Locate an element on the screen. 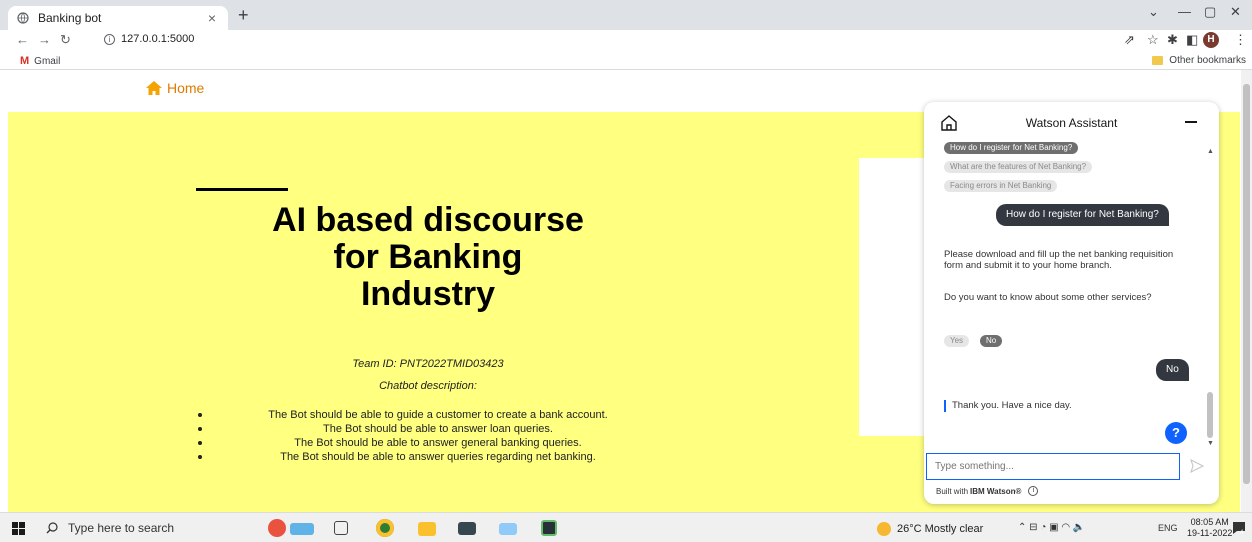 Image resolution: width=1252 pixels, height=542 pixels. team-id: Team ID: PNT2022TMID03423 is located at coordinates (428, 364).